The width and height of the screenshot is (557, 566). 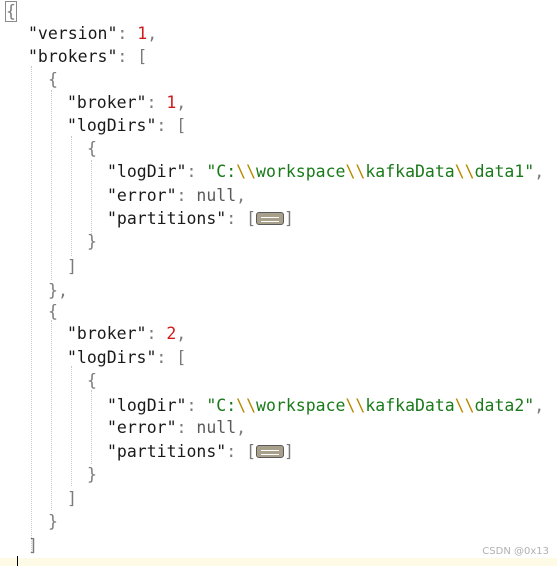 What do you see at coordinates (504, 405) in the screenshot?
I see `logdir-part: data2"` at bounding box center [504, 405].